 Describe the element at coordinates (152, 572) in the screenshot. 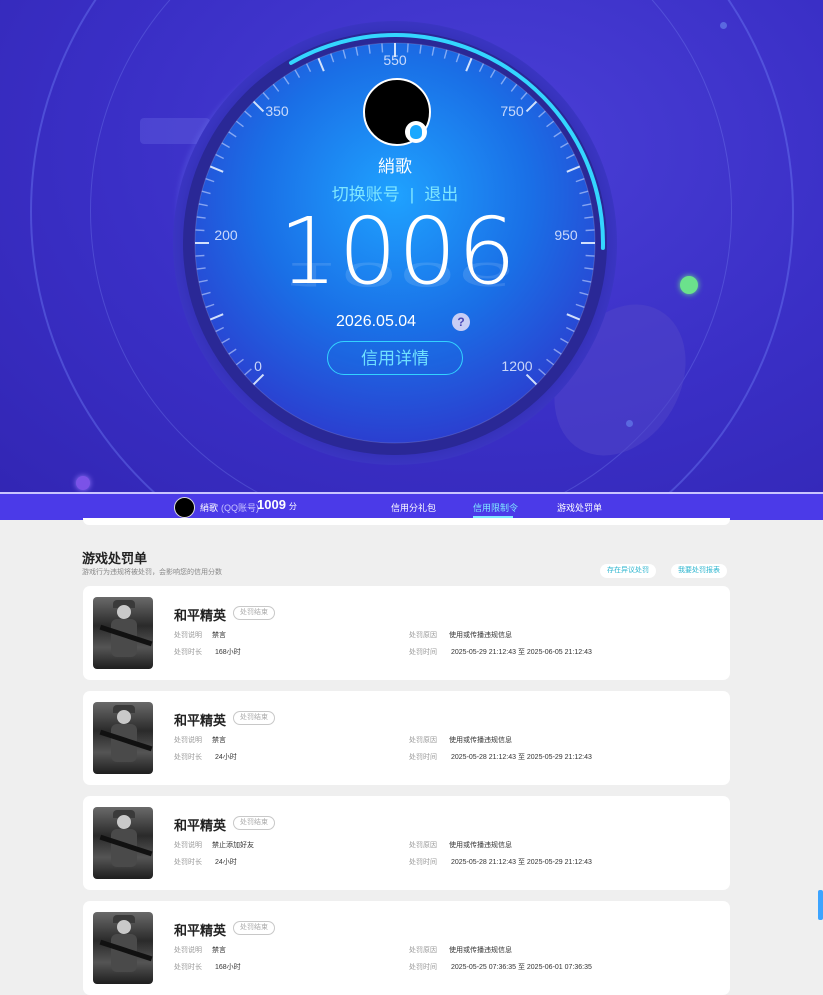

I see `section-subtitle: 游戏行为违规将被处罚，会影响您的信用分数` at that location.